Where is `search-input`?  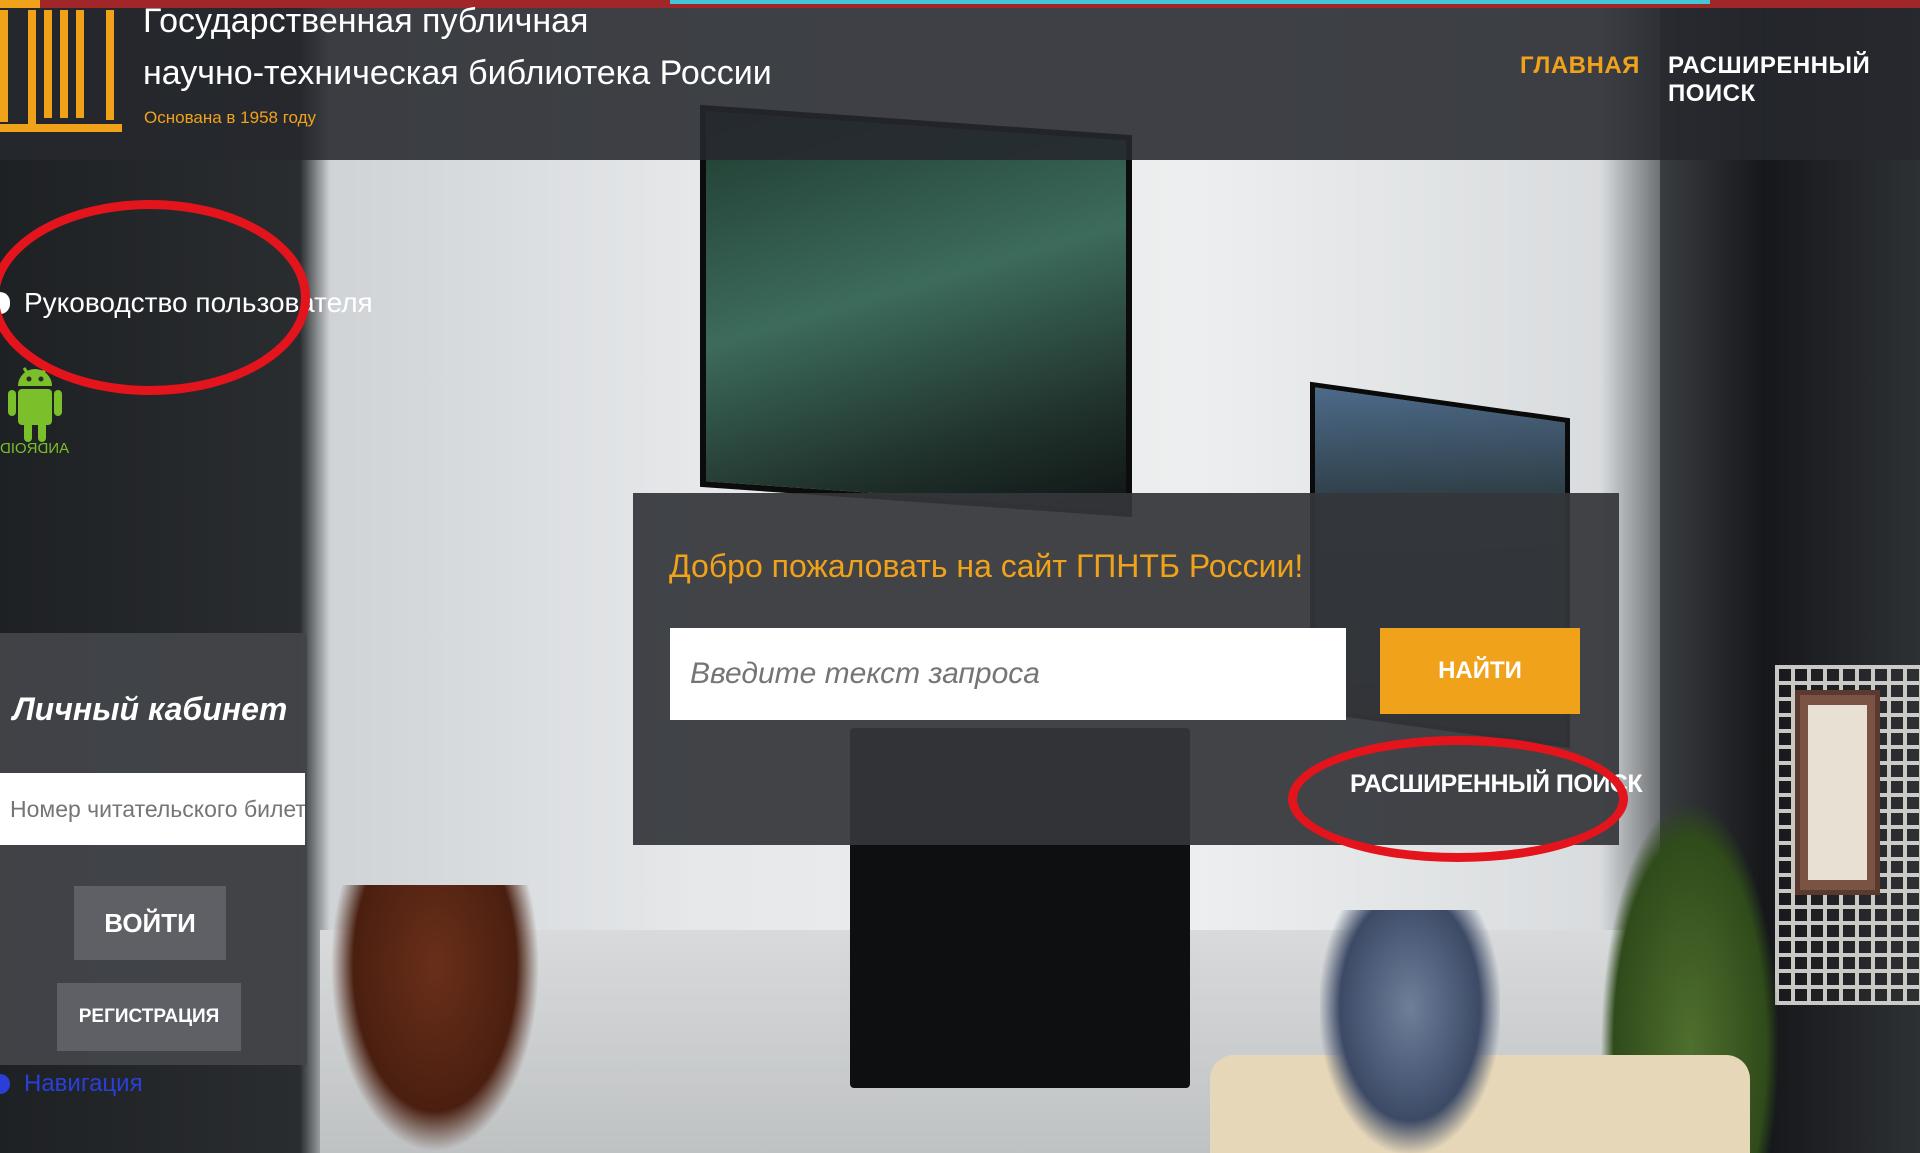 search-input is located at coordinates (1008, 674).